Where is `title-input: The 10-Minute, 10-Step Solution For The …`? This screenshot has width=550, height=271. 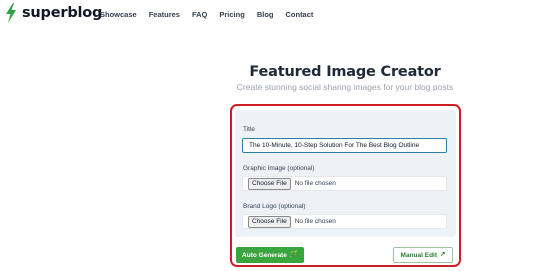
title-input: The 10-Minute, 10-Step Solution For The … is located at coordinates (344, 145).